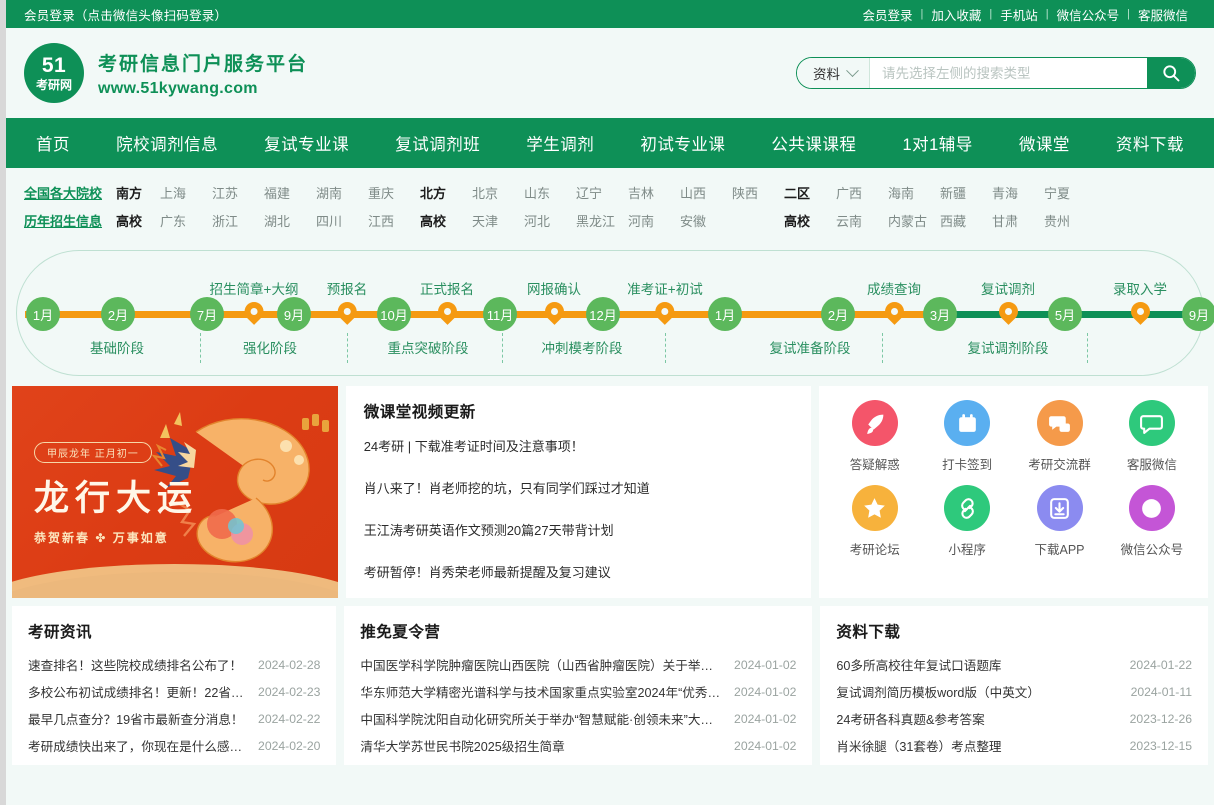  I want to click on region-link: 甘肃, so click(1018, 220).